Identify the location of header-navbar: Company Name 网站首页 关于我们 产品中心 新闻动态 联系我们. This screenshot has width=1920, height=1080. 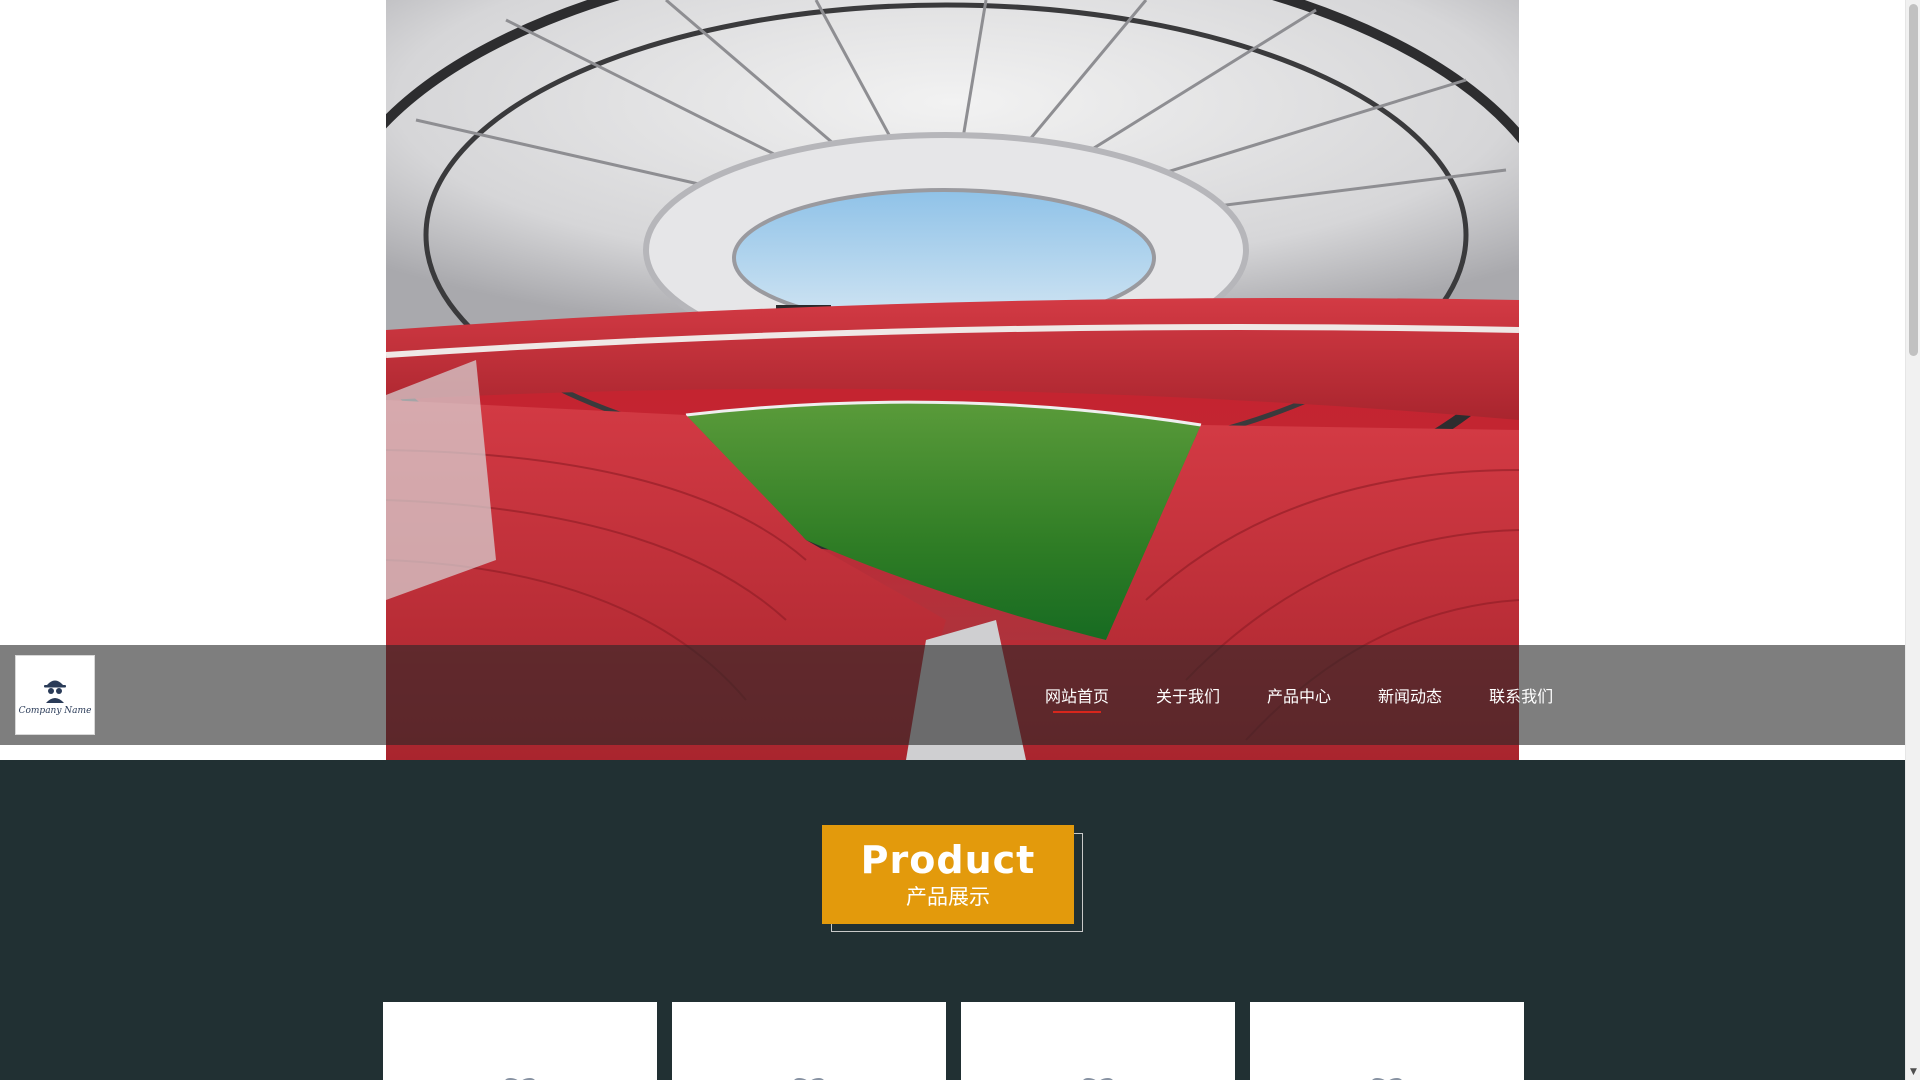
(952, 695).